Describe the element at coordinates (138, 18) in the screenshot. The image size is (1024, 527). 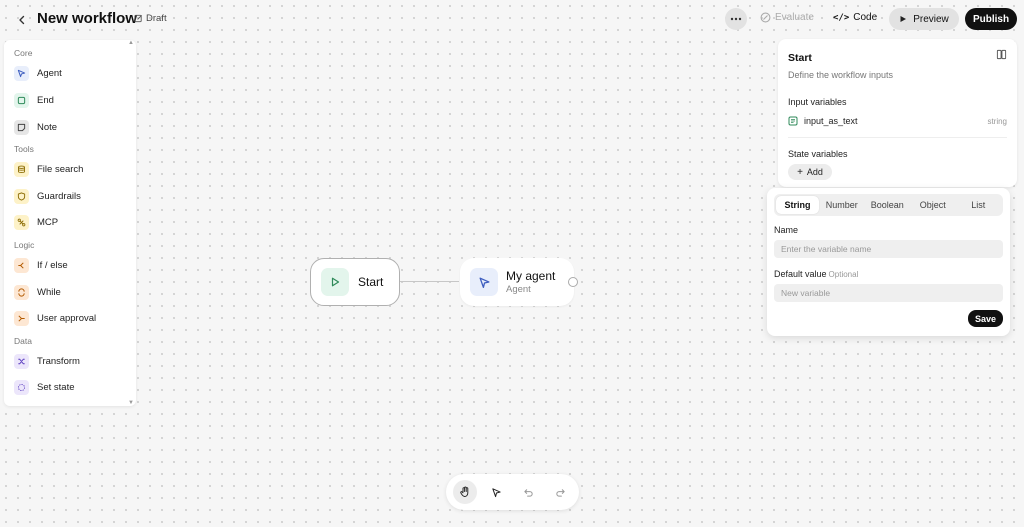
I see `edit-icon` at that location.